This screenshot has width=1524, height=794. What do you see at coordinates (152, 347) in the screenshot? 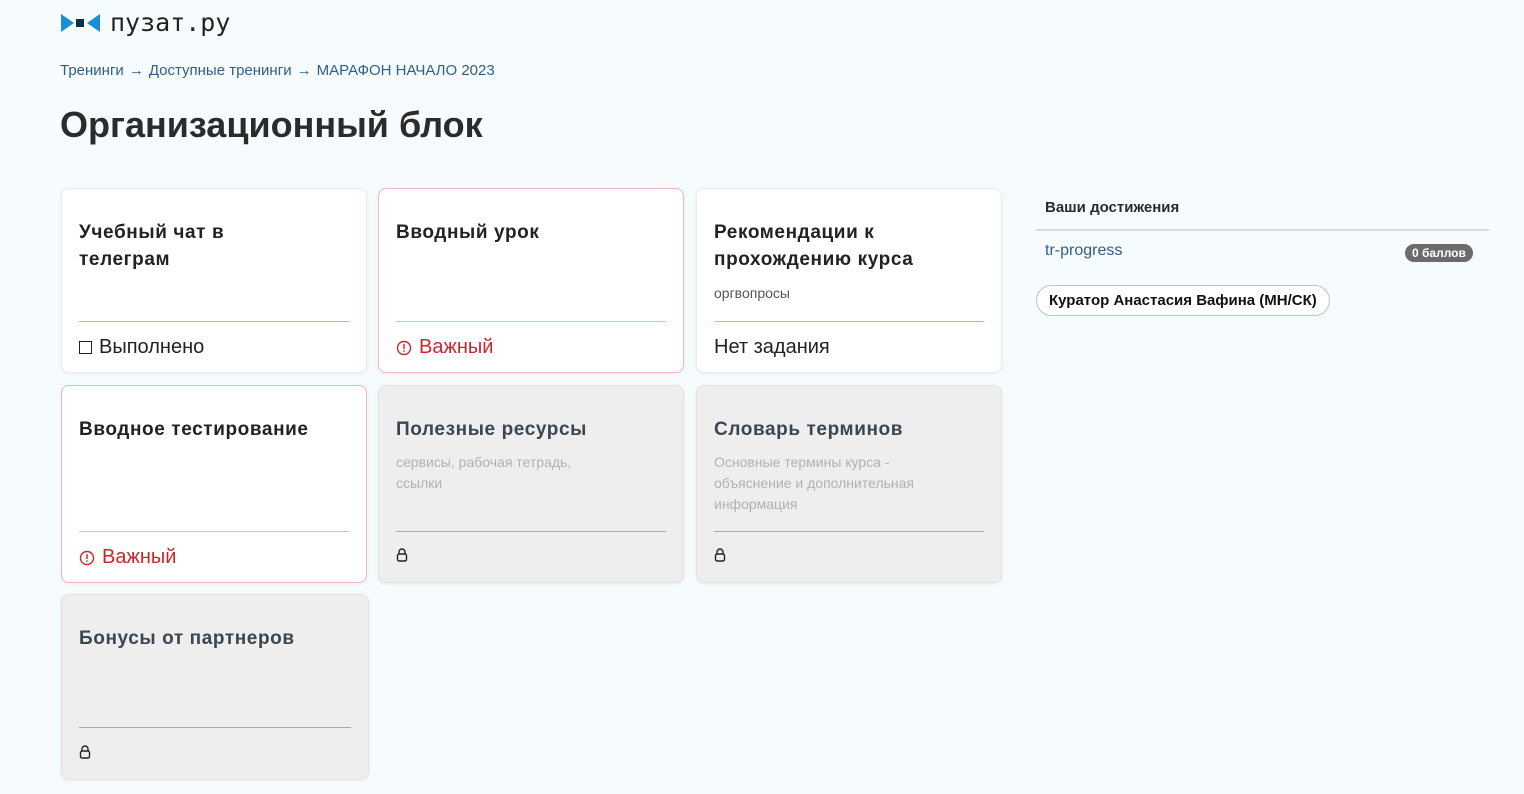
I see `card-status-label: Выполнено` at bounding box center [152, 347].